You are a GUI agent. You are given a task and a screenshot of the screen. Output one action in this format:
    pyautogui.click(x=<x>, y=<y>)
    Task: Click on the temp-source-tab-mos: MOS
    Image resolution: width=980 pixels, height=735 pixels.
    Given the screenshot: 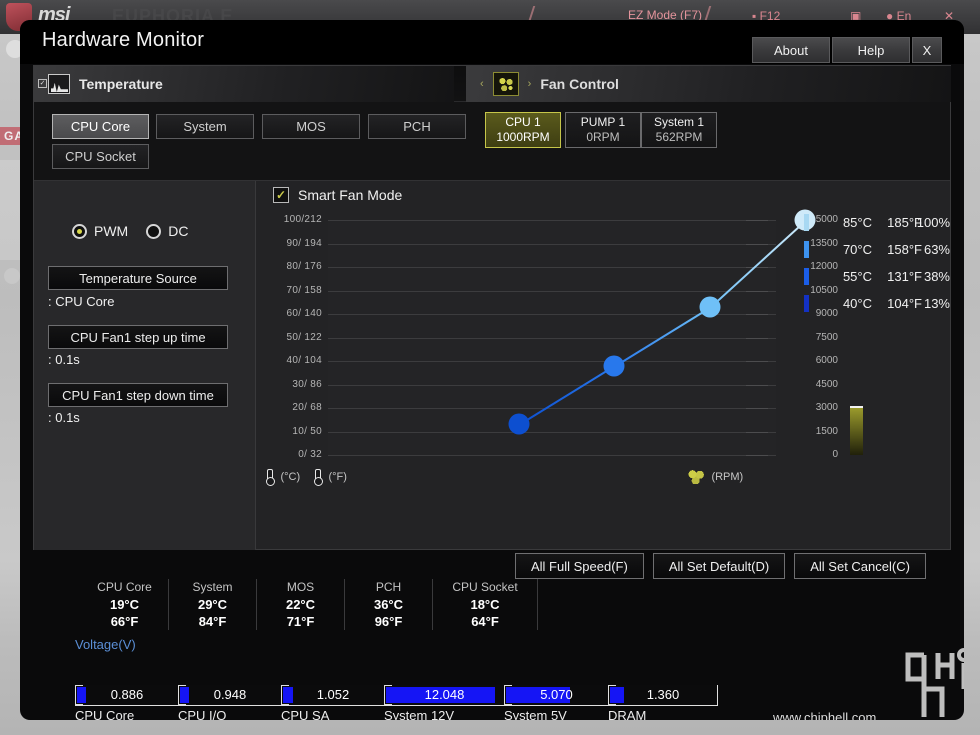 What is the action you would take?
    pyautogui.click(x=311, y=126)
    